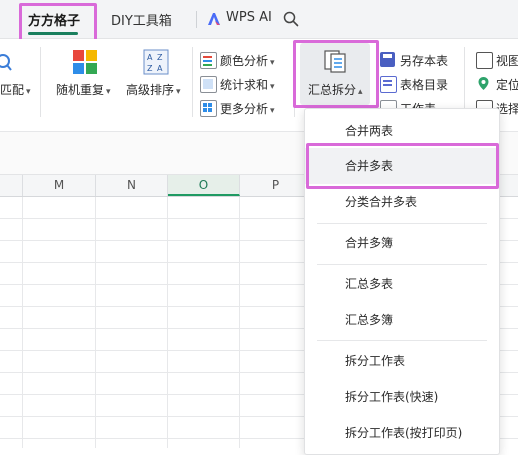  I want to click on menu-item-split-worksheet-fast: 拆分工作表(快速), so click(402, 397).